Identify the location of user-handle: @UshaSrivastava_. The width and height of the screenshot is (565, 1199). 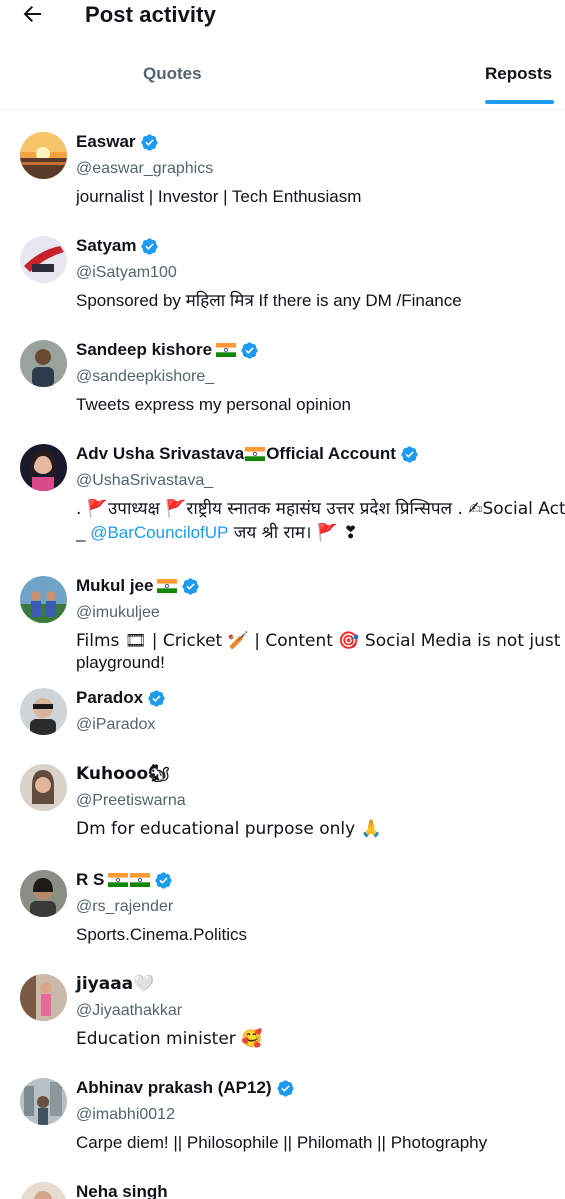
(145, 480).